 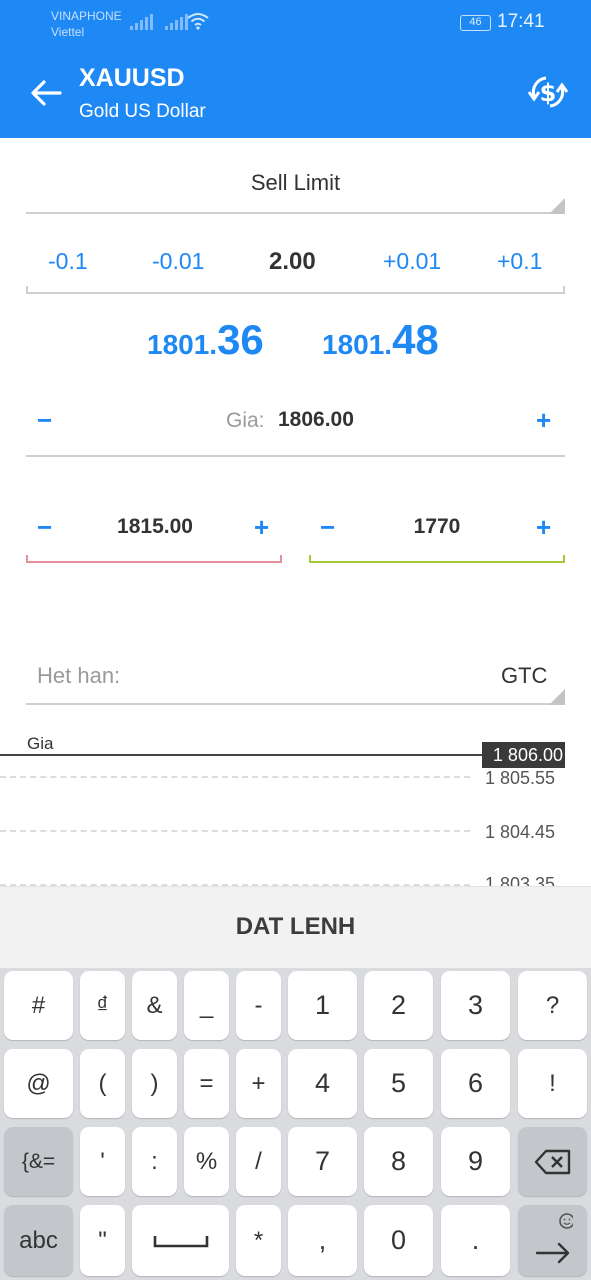 I want to click on arrow-left-icon, so click(x=46, y=93).